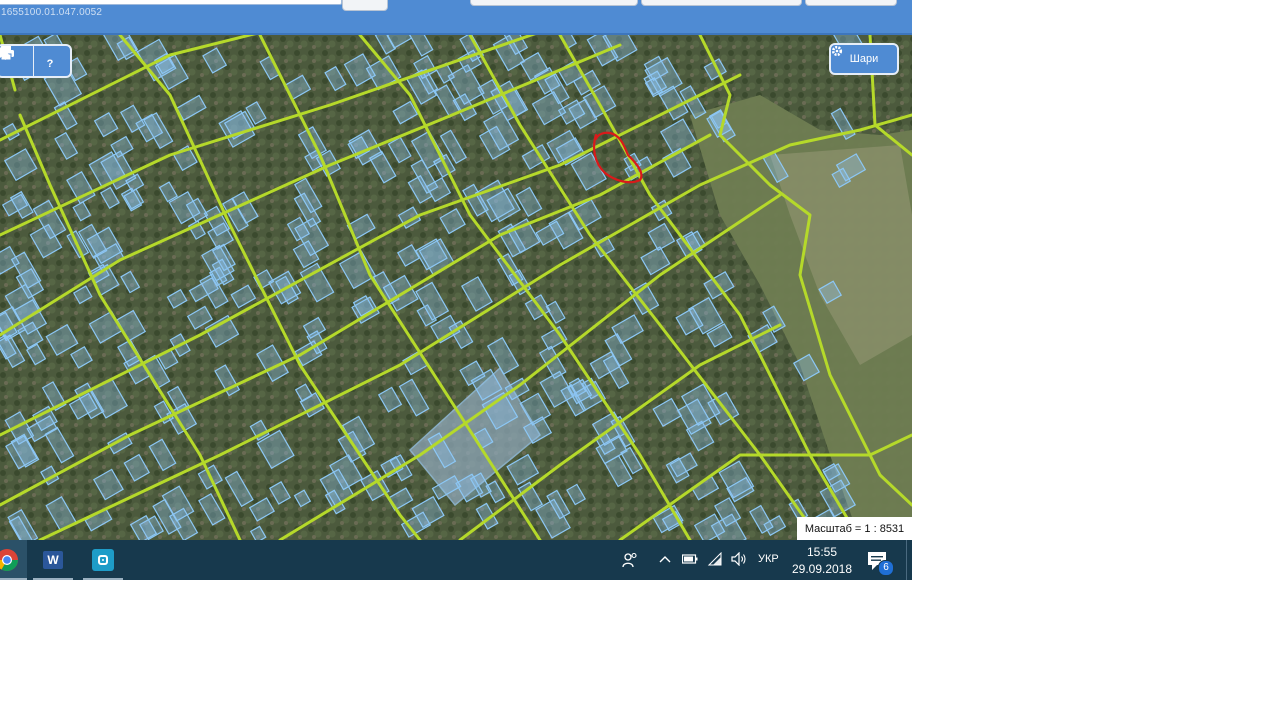 This screenshot has width=1280, height=720. What do you see at coordinates (822, 552) in the screenshot?
I see `clock-time: 15:55` at bounding box center [822, 552].